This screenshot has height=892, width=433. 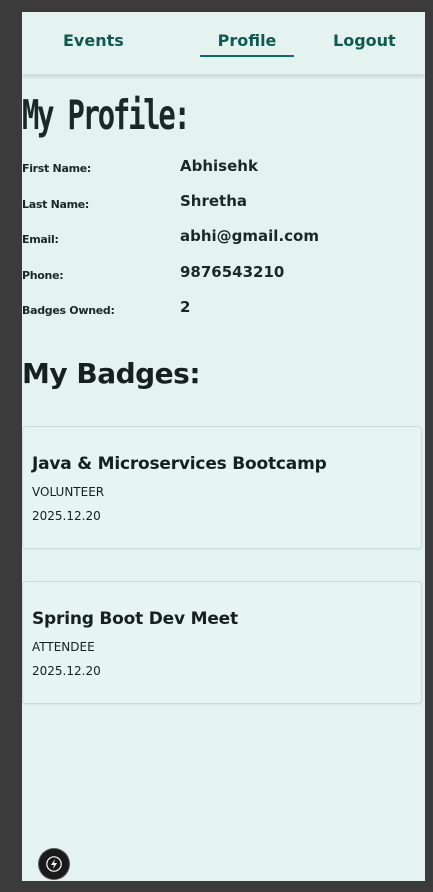 What do you see at coordinates (247, 56) in the screenshot?
I see `active-tab-indicator` at bounding box center [247, 56].